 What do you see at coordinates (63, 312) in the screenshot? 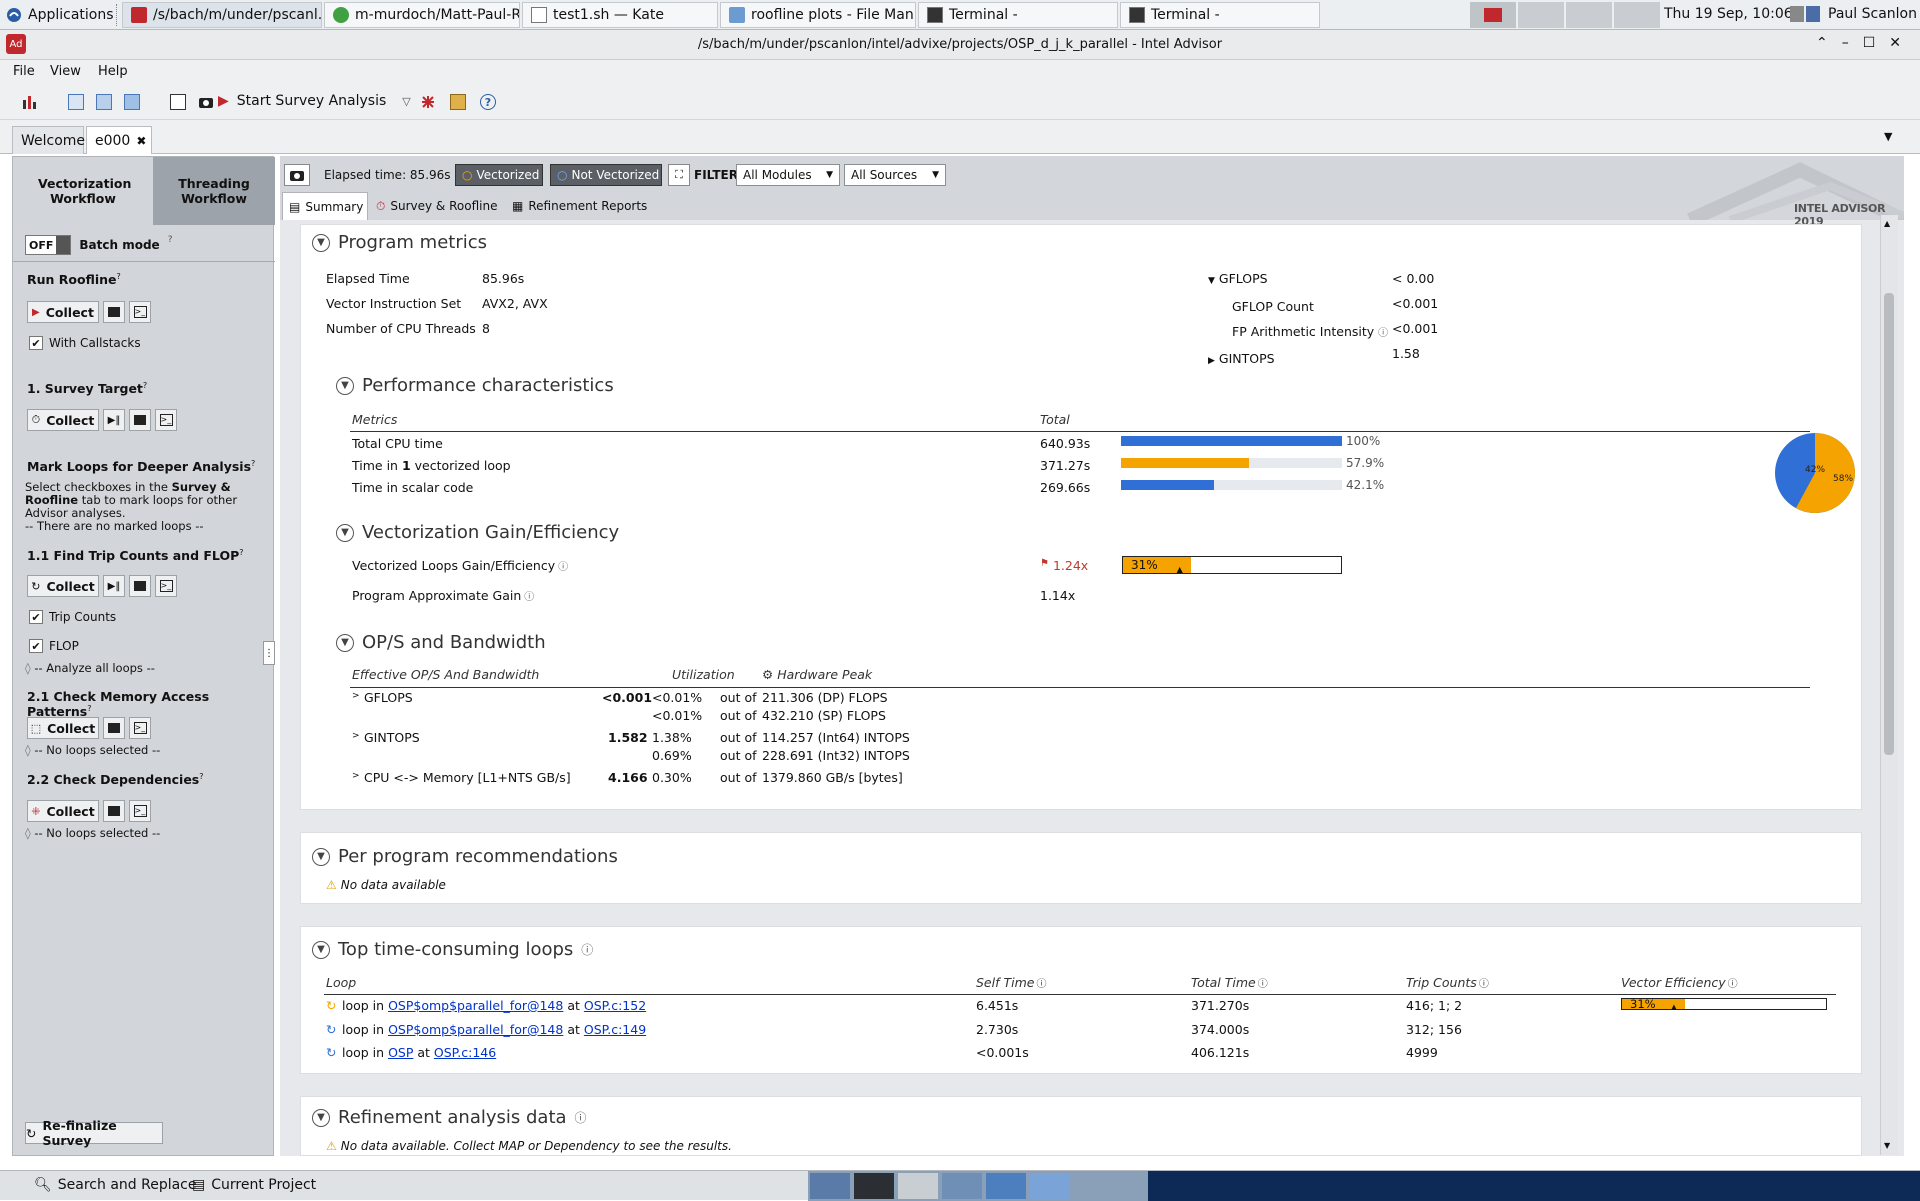
I see `roofline-collect-button: ▶ Collect` at bounding box center [63, 312].